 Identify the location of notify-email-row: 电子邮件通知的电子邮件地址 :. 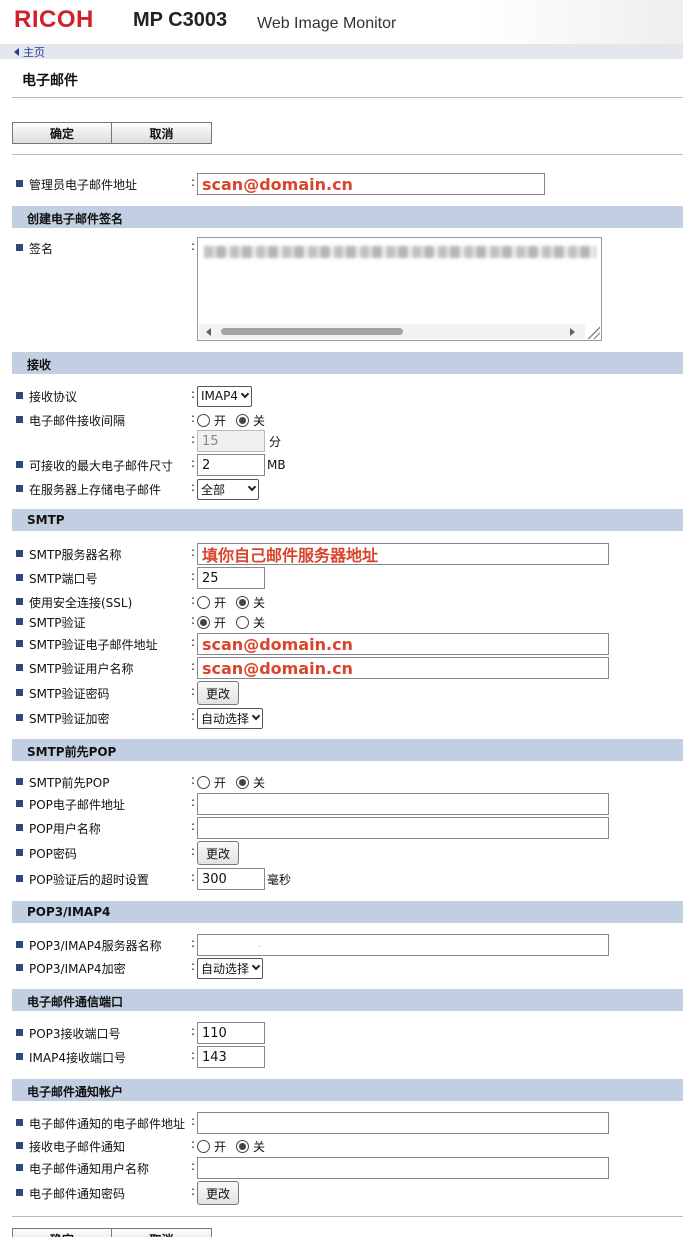
(341, 1123).